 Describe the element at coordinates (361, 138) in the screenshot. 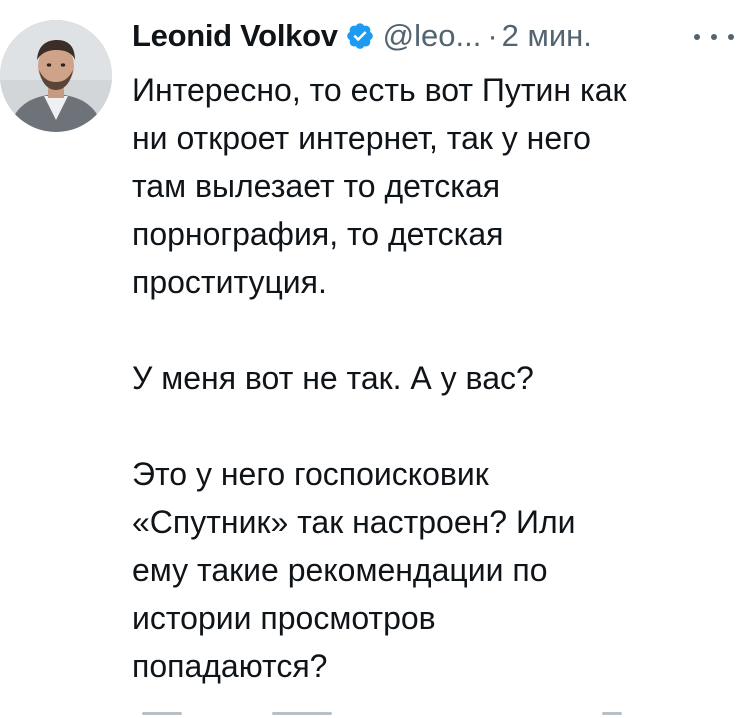

I see `tweet-line: ни откроет интернет, так у него` at that location.